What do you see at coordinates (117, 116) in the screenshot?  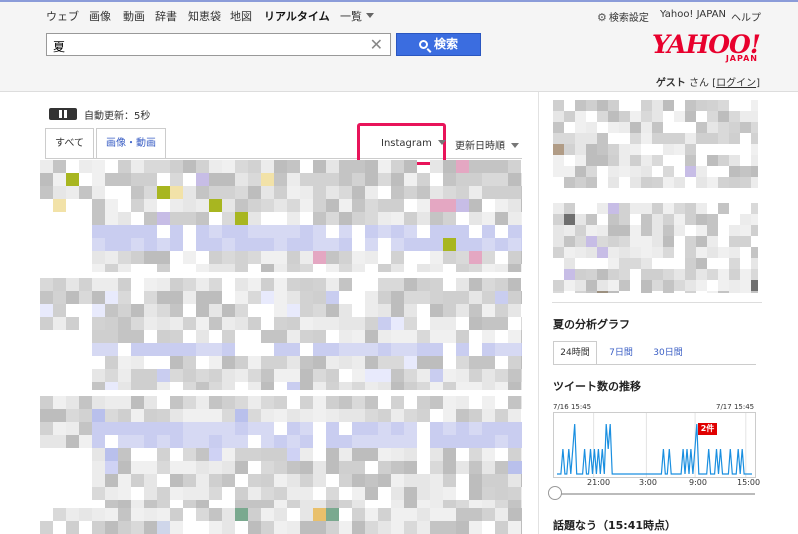 I see `auto-update-status: 自動更新：5秒` at bounding box center [117, 116].